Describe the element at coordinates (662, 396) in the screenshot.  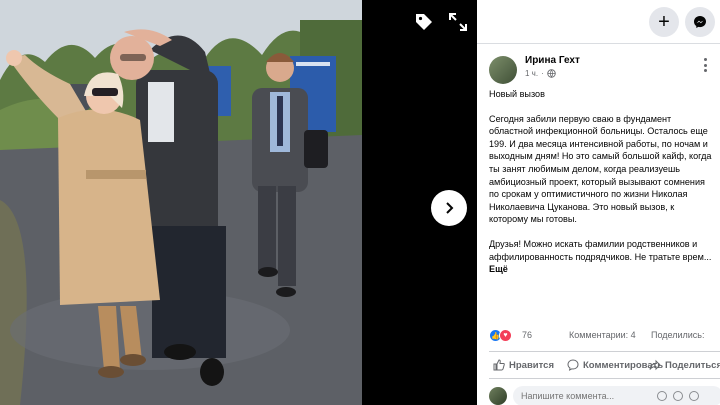
I see `emoji-icon` at that location.